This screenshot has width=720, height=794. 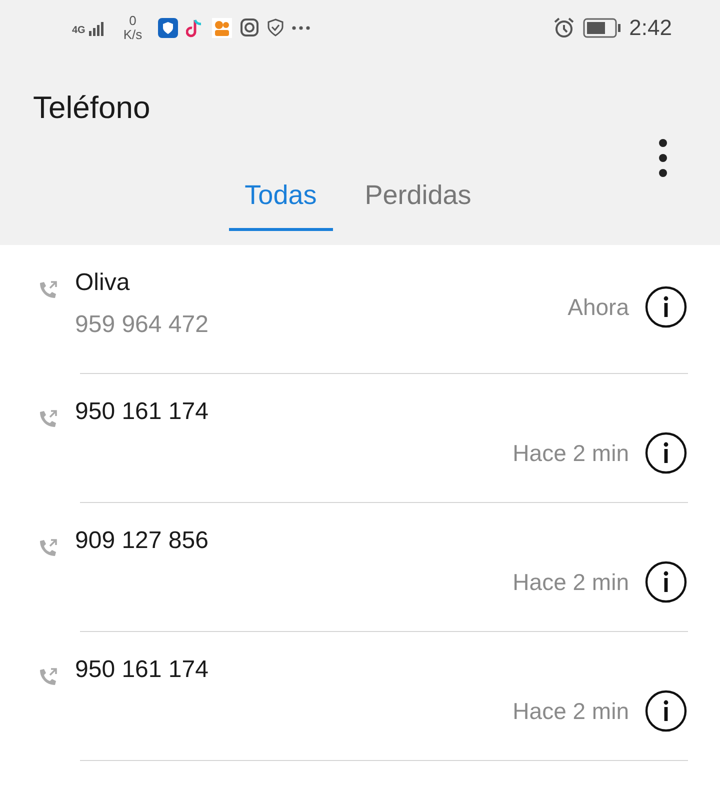 What do you see at coordinates (79, 31) in the screenshot?
I see `network-type: 4G` at bounding box center [79, 31].